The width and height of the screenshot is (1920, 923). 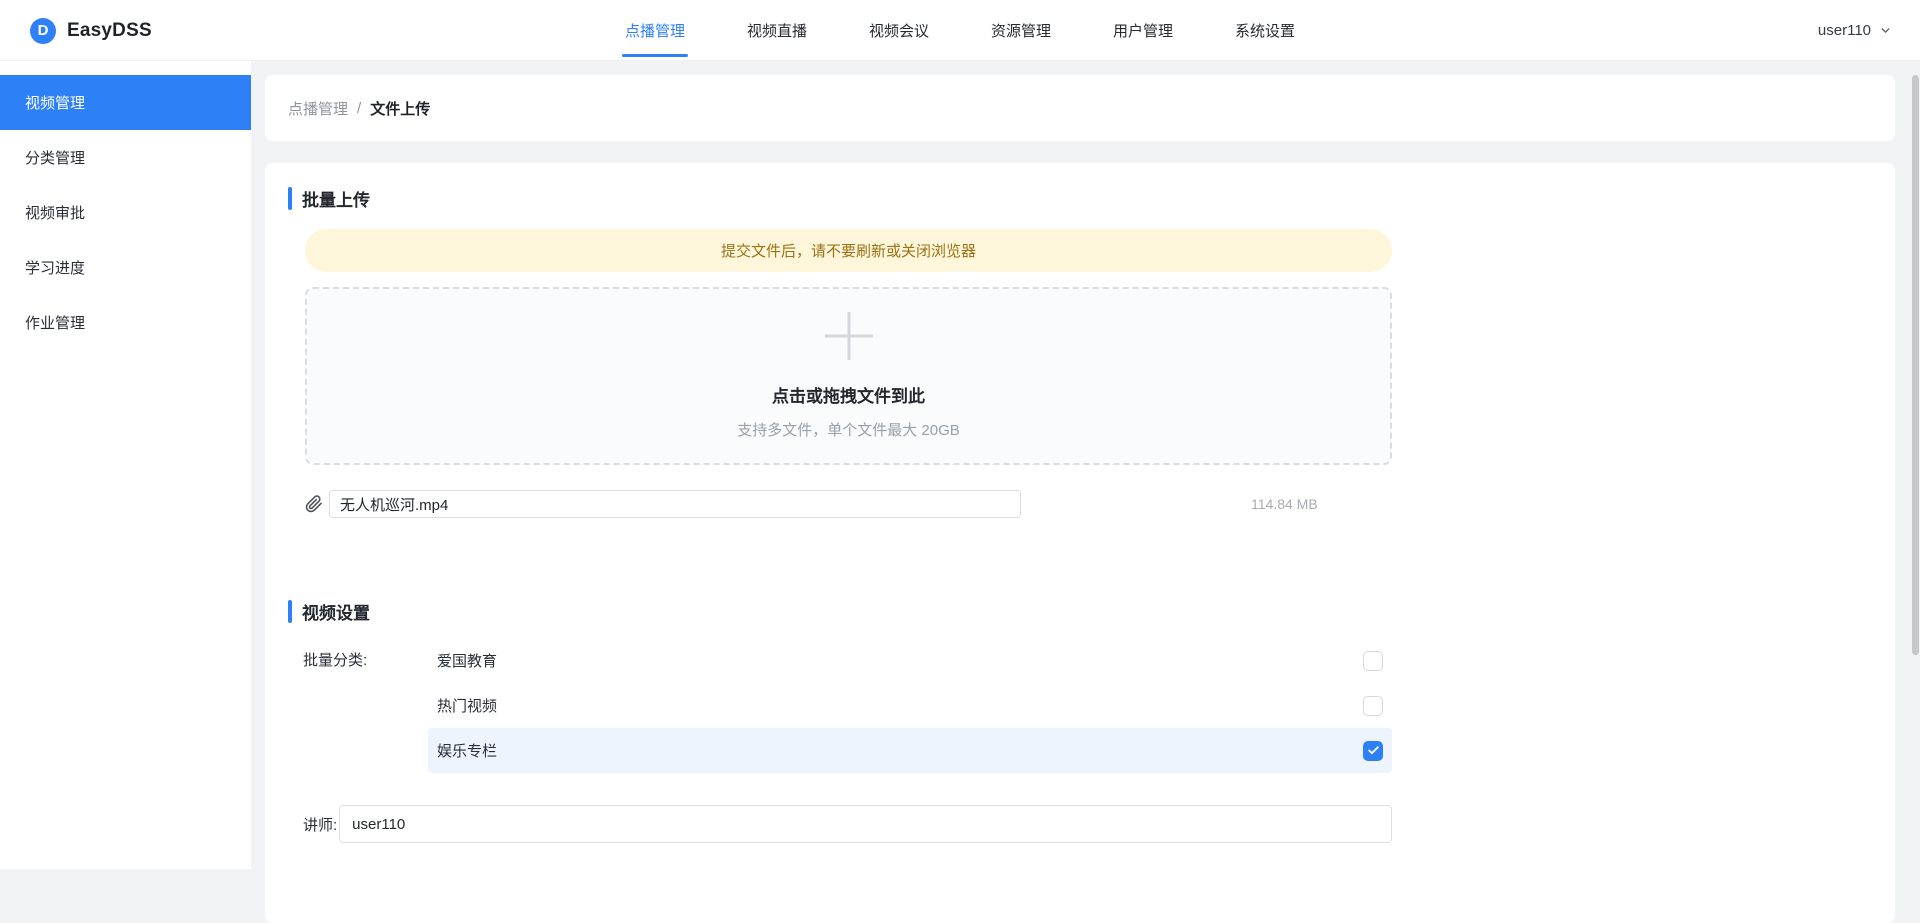 I want to click on easydss-logo-icon: D, so click(x=43, y=30).